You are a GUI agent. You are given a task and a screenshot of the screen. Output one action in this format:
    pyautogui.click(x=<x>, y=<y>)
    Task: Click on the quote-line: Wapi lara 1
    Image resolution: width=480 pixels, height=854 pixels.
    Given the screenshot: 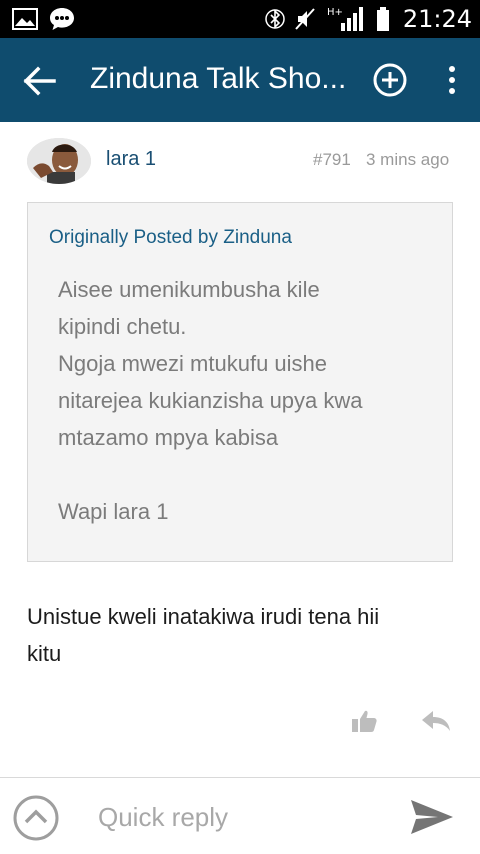 What is the action you would take?
    pyautogui.click(x=113, y=511)
    